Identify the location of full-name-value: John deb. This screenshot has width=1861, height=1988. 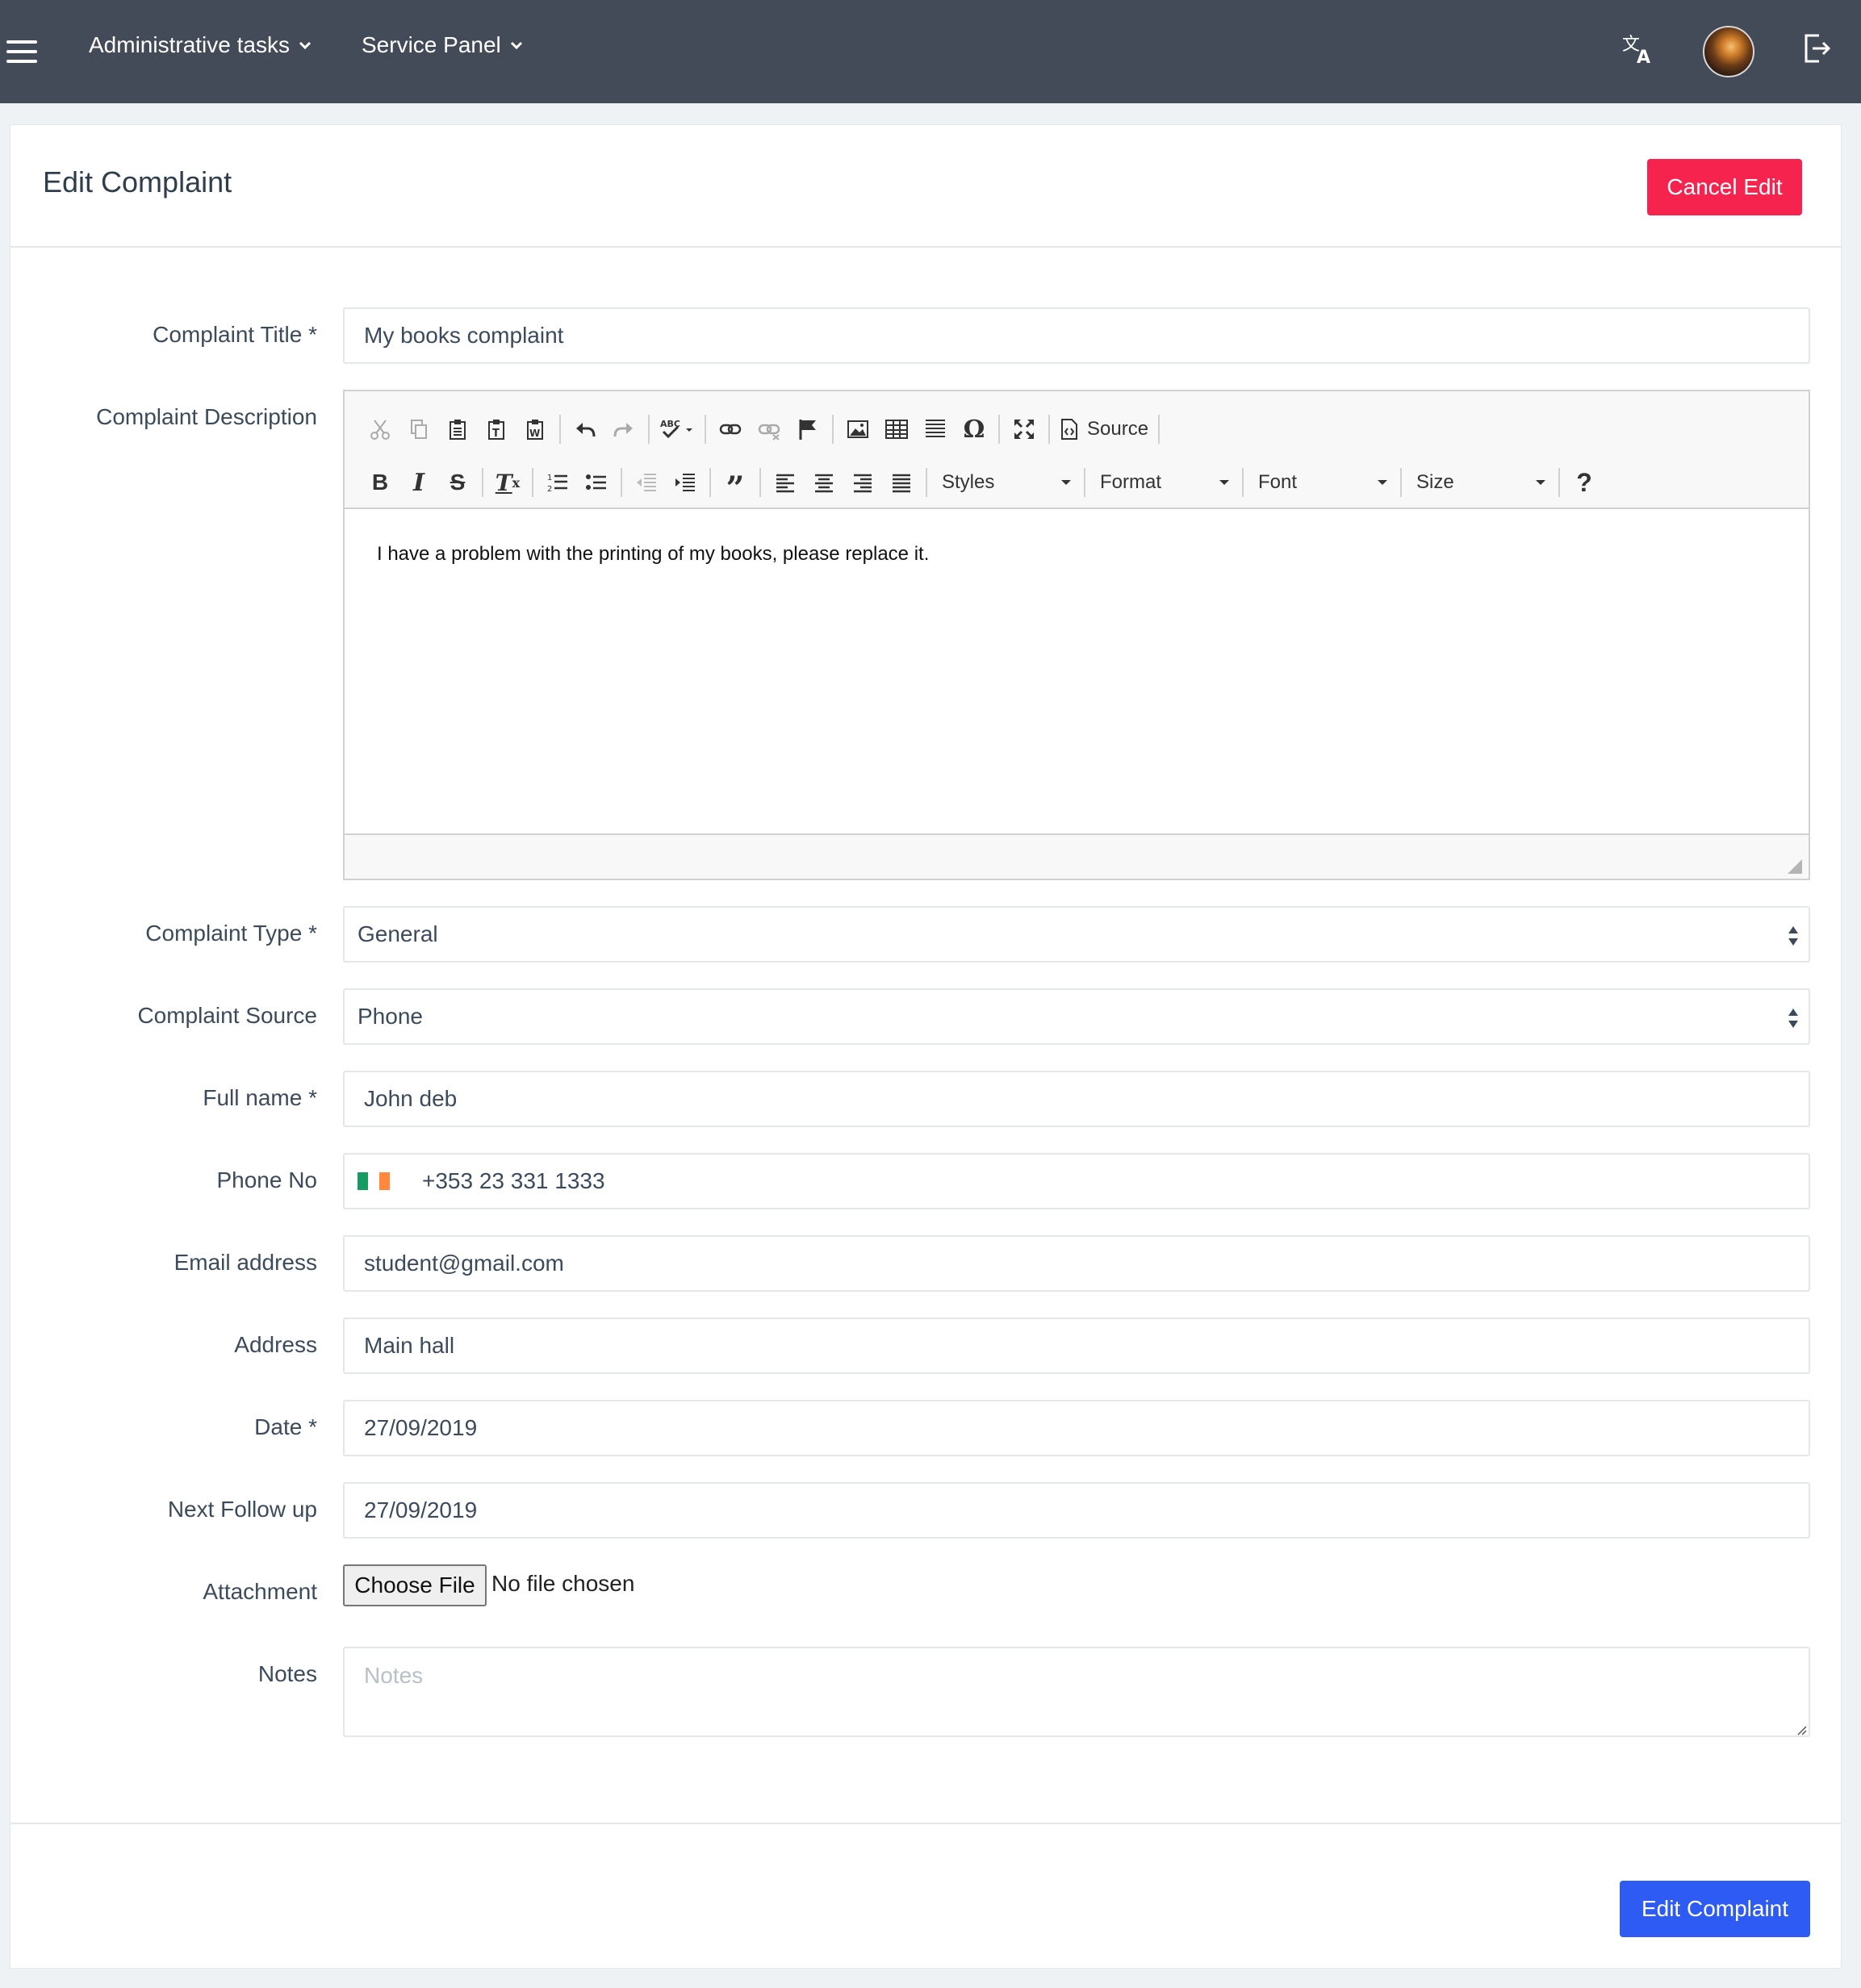
(411, 1098).